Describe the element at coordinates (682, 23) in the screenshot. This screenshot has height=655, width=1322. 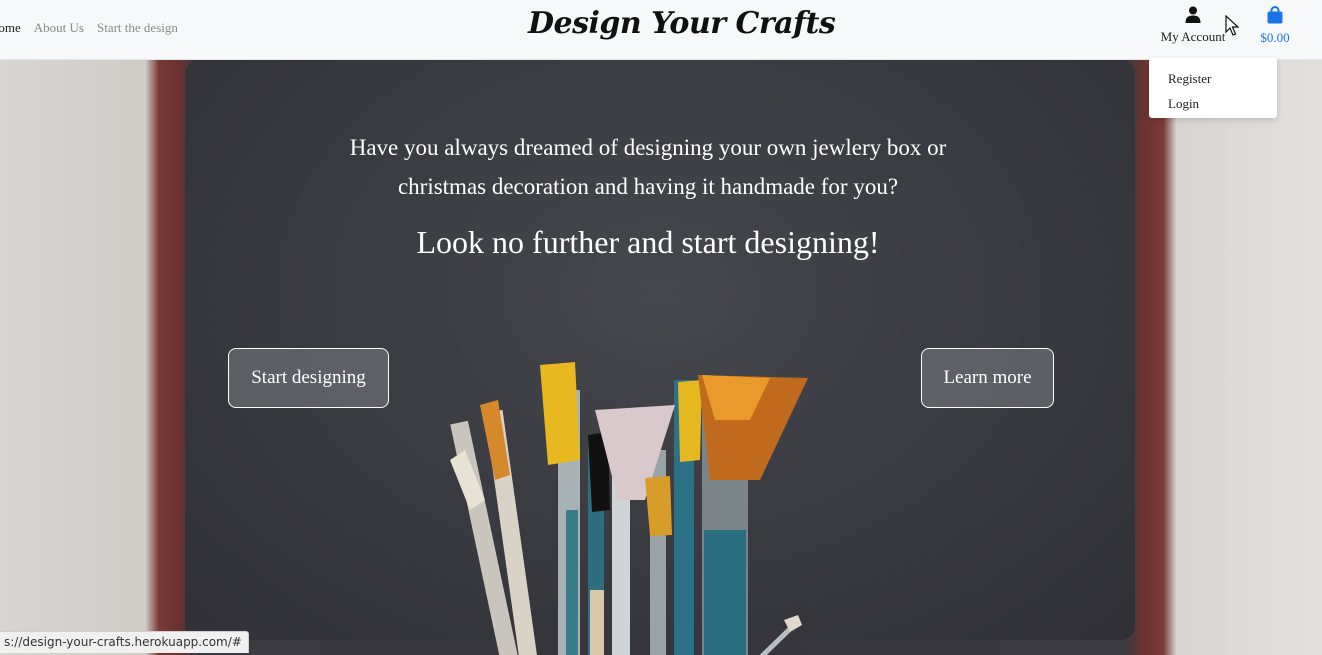
I see `brand-logo: Design Your Crafts` at that location.